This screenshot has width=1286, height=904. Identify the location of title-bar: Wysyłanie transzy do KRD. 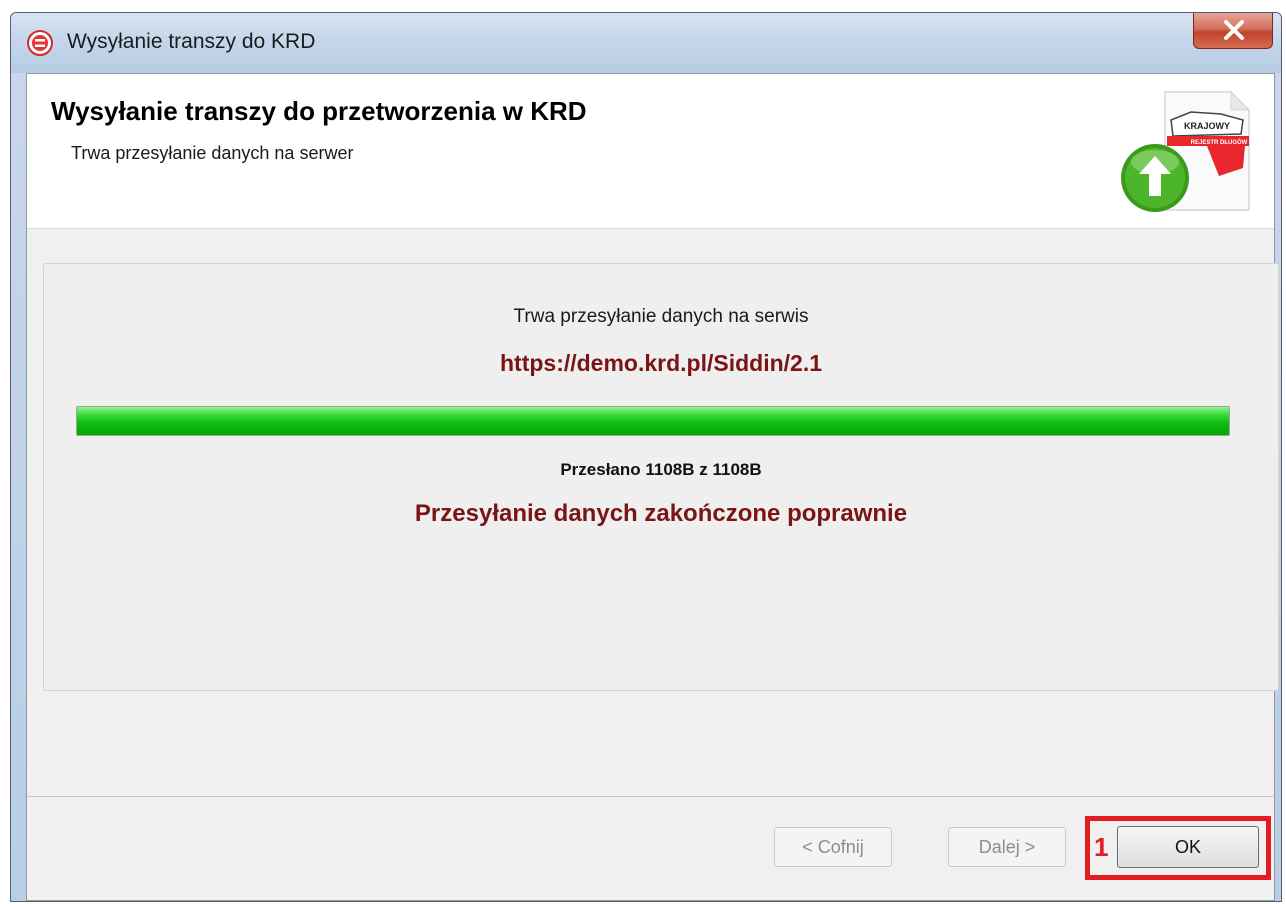
(646, 43).